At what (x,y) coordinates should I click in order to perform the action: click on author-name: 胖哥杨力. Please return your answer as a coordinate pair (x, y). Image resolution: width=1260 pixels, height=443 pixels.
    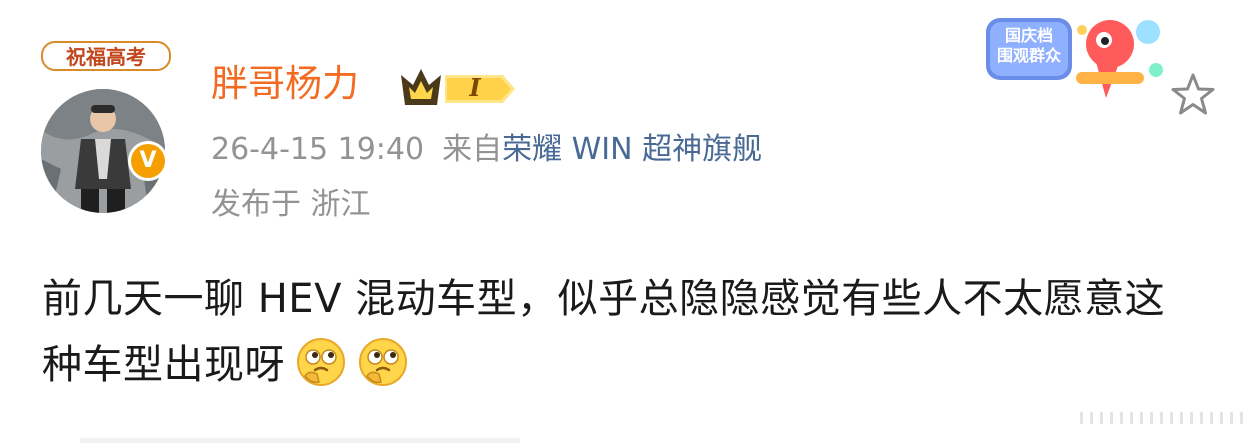
    Looking at the image, I should click on (285, 84).